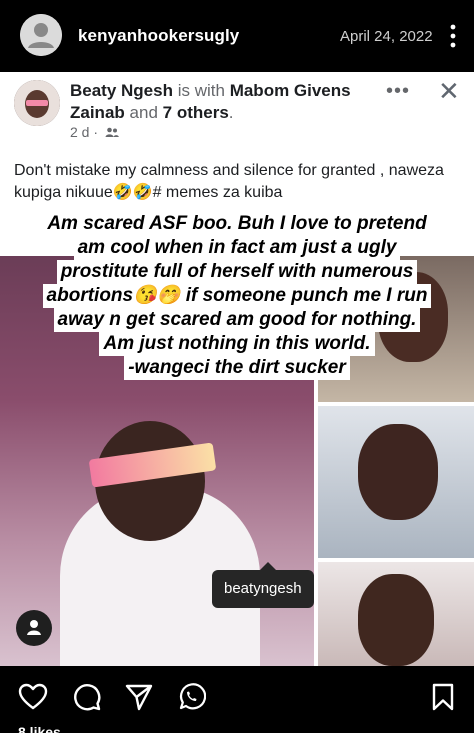  I want to click on save-bookmark-icon, so click(443, 697).